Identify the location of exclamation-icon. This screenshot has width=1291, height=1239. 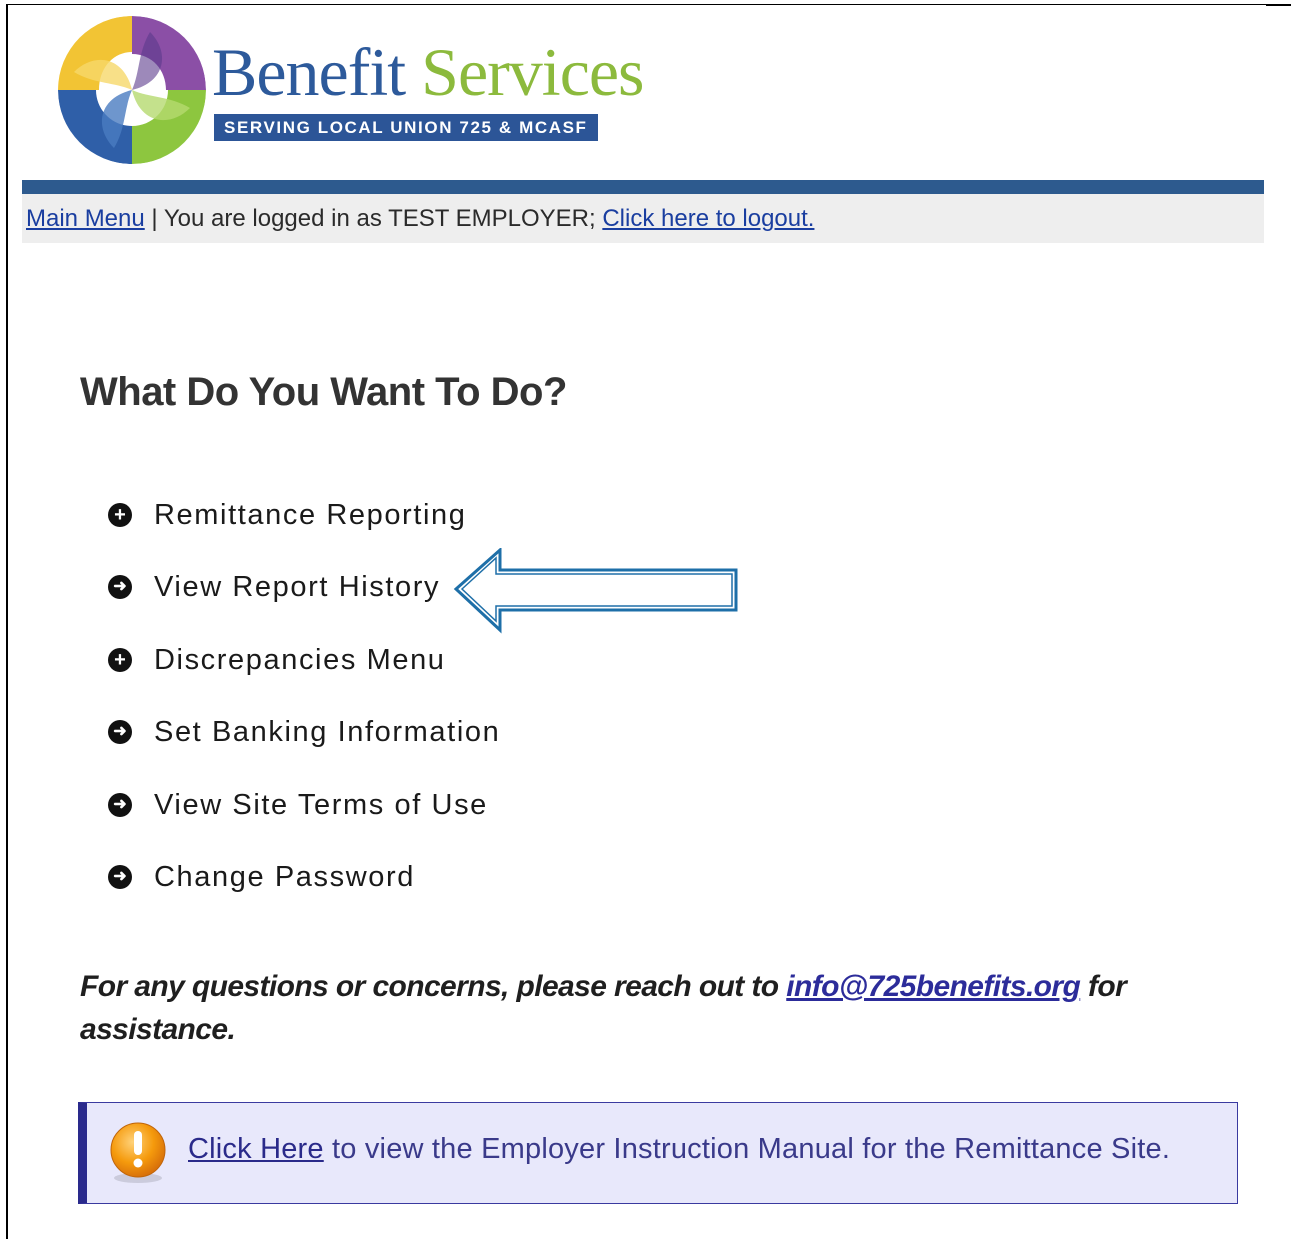
(138, 1152).